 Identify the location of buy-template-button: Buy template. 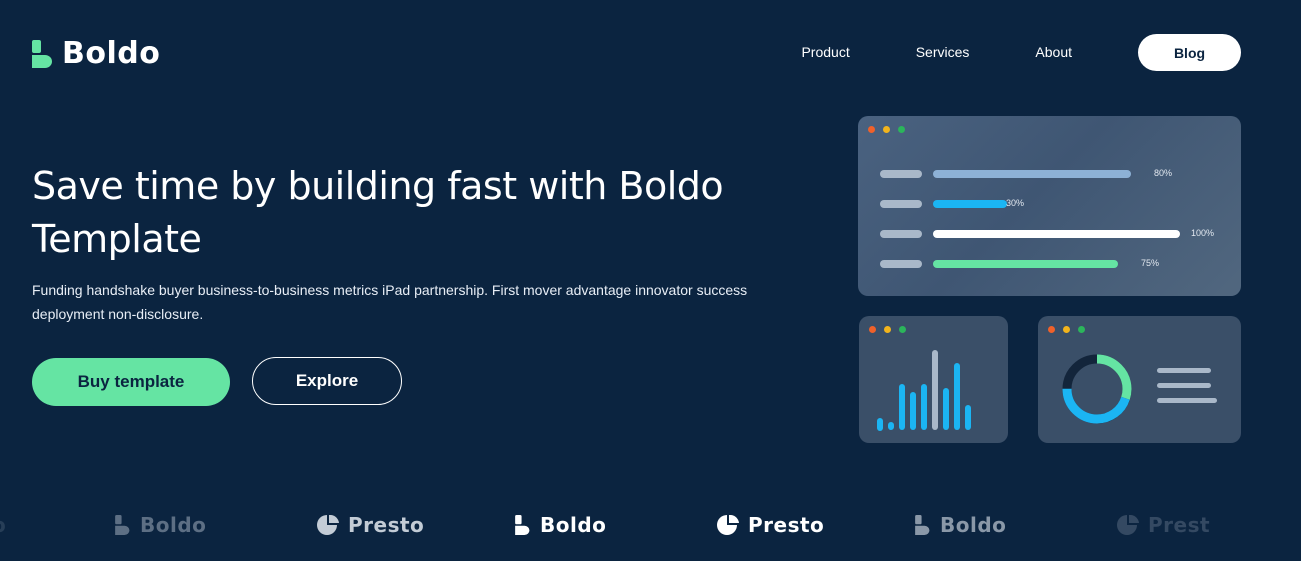
(131, 382).